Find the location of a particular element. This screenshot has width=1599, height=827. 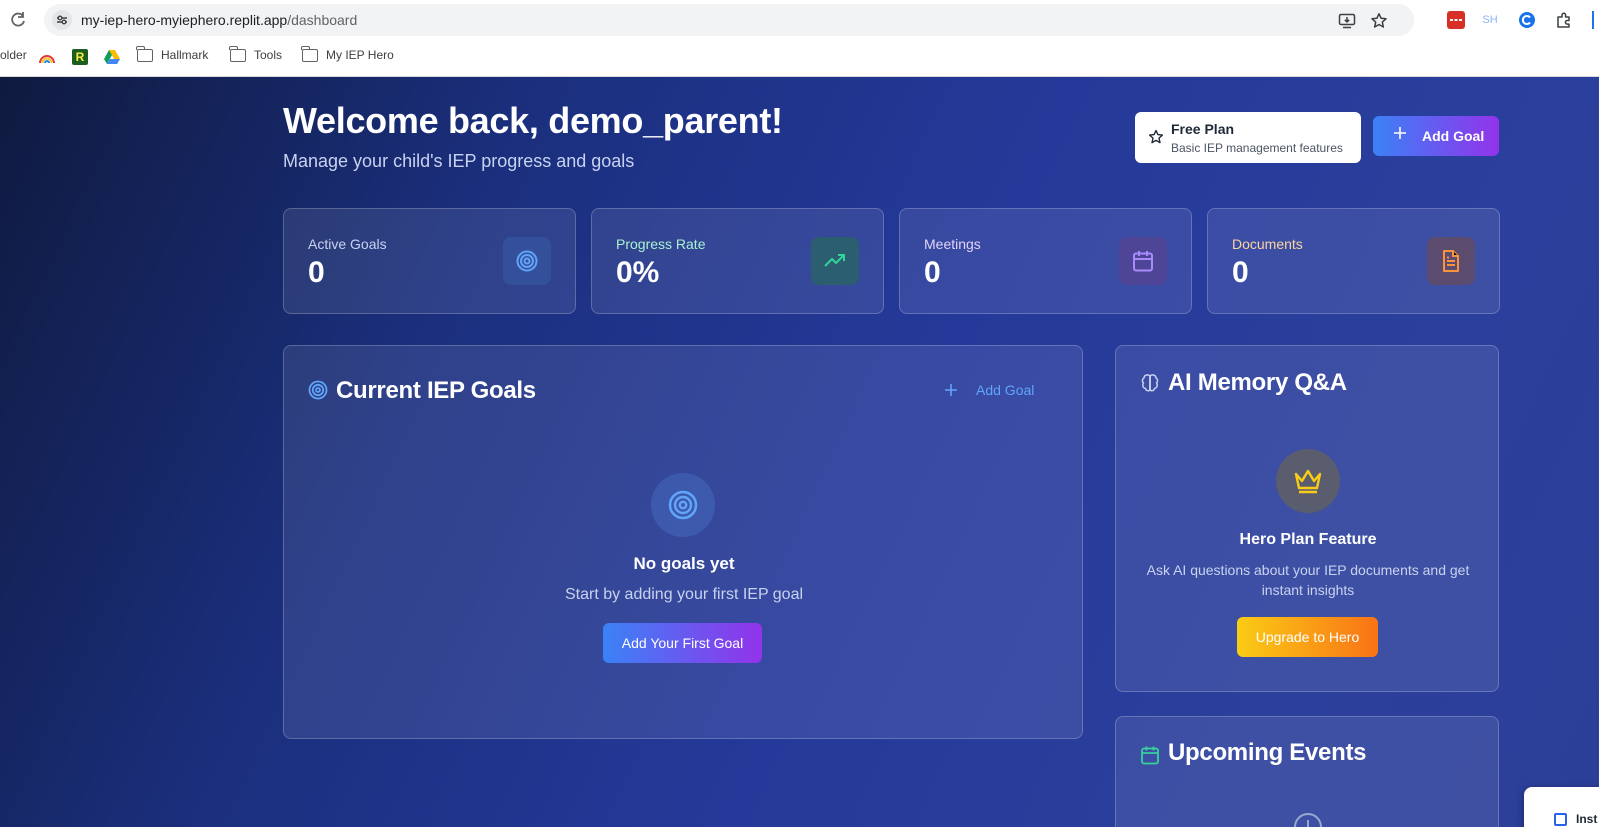

bookmark-older: older is located at coordinates (13, 55).